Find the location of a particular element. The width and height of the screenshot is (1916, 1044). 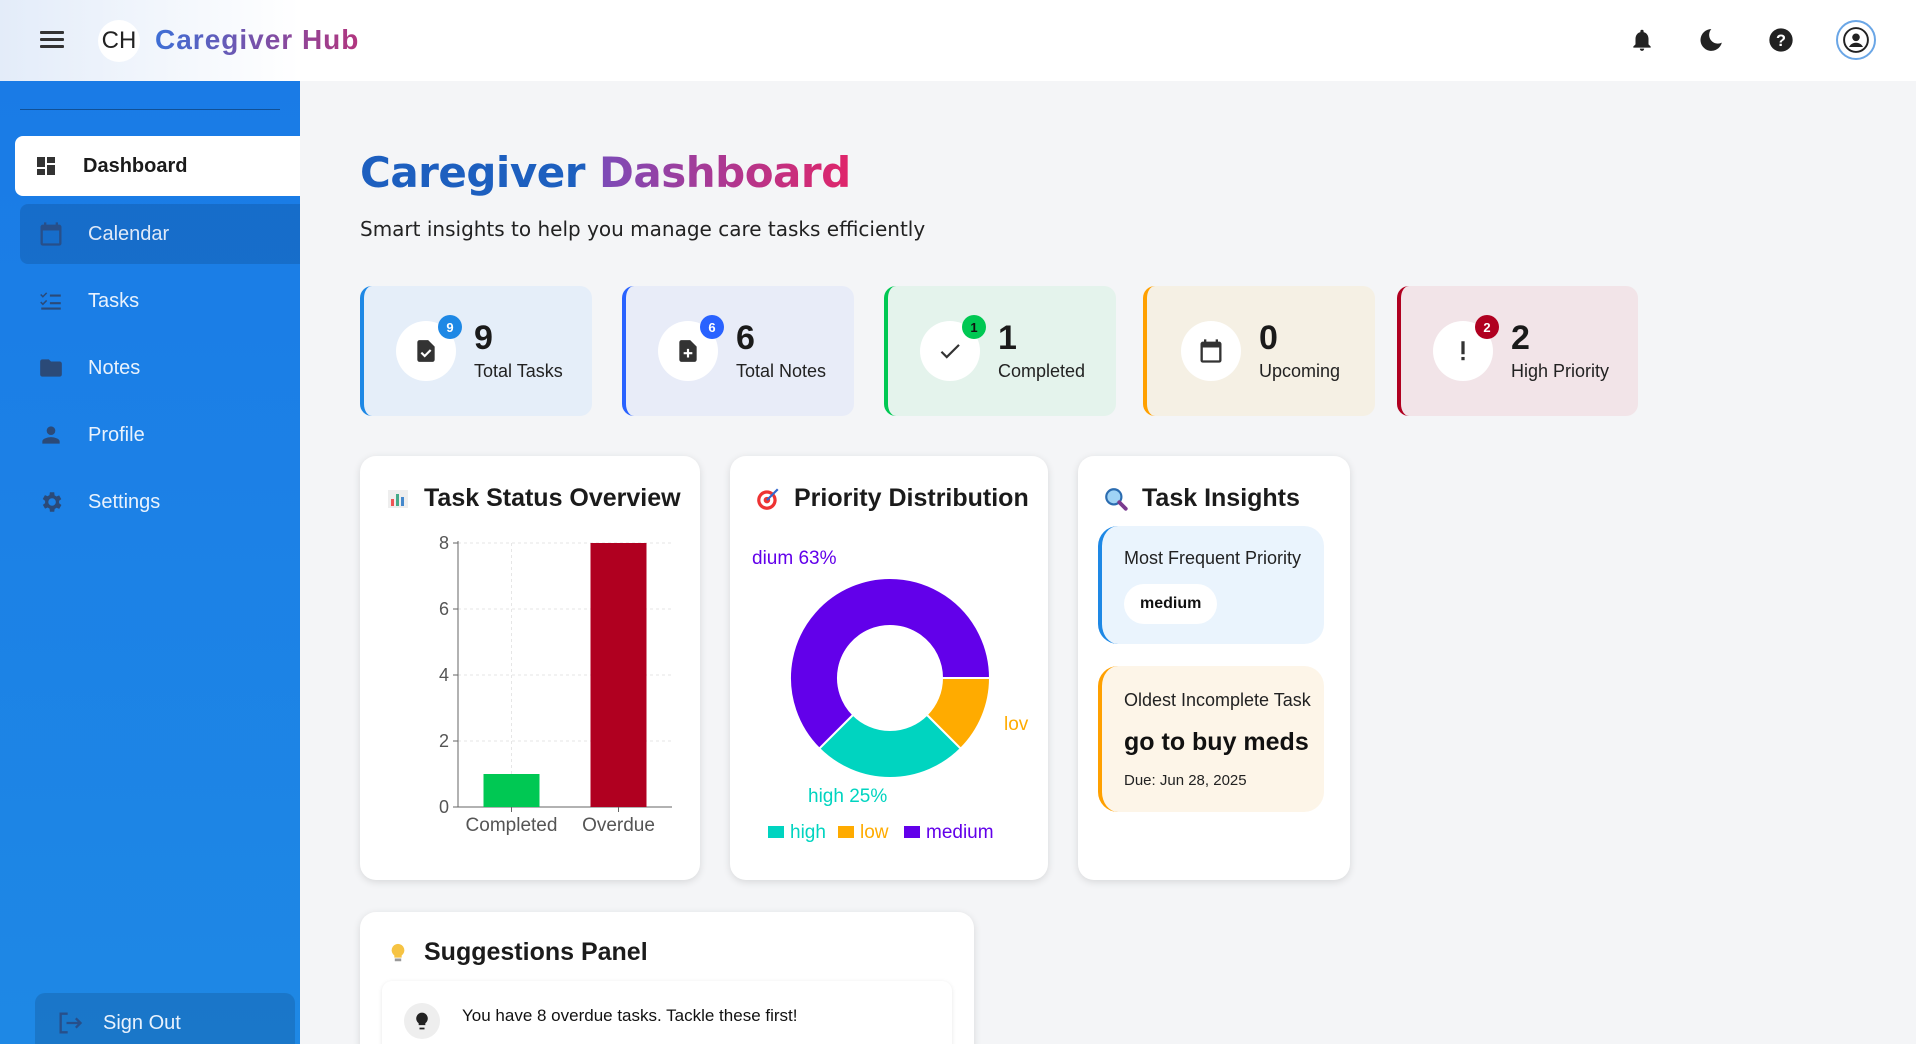

sign-out-button: Sign Out is located at coordinates (165, 1018).